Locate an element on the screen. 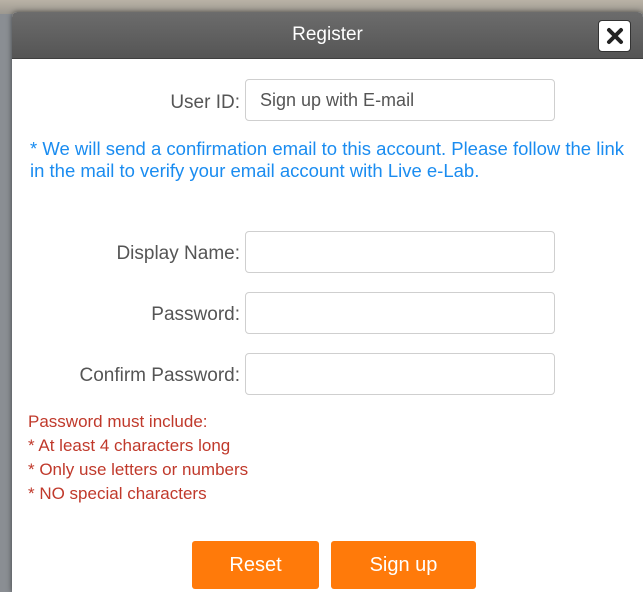  confirm-password-label: Confirm Password: is located at coordinates (160, 375).